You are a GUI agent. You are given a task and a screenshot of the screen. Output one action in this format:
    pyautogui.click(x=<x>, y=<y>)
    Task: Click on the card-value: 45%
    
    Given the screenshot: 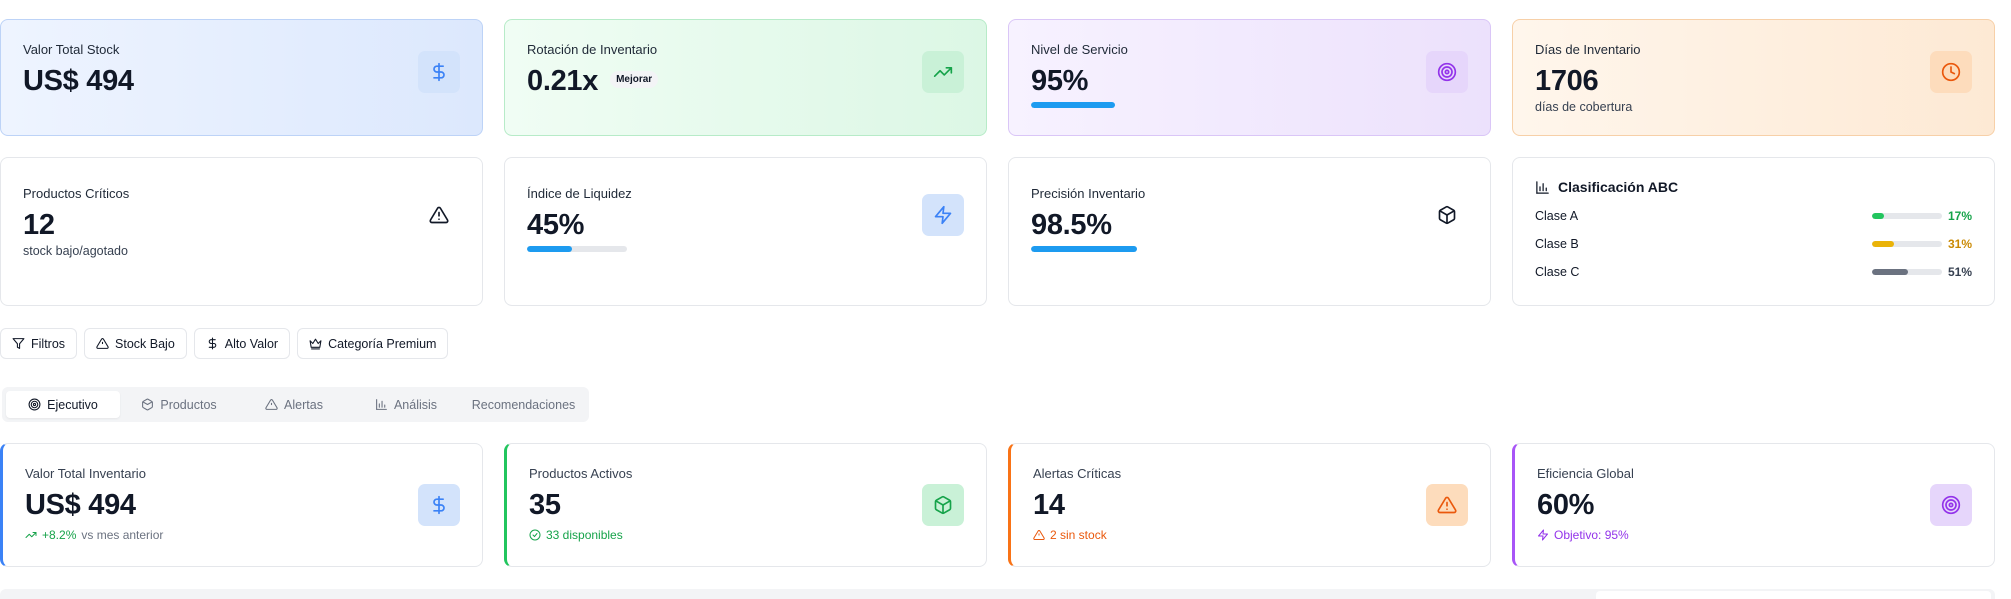 What is the action you would take?
    pyautogui.click(x=556, y=225)
    